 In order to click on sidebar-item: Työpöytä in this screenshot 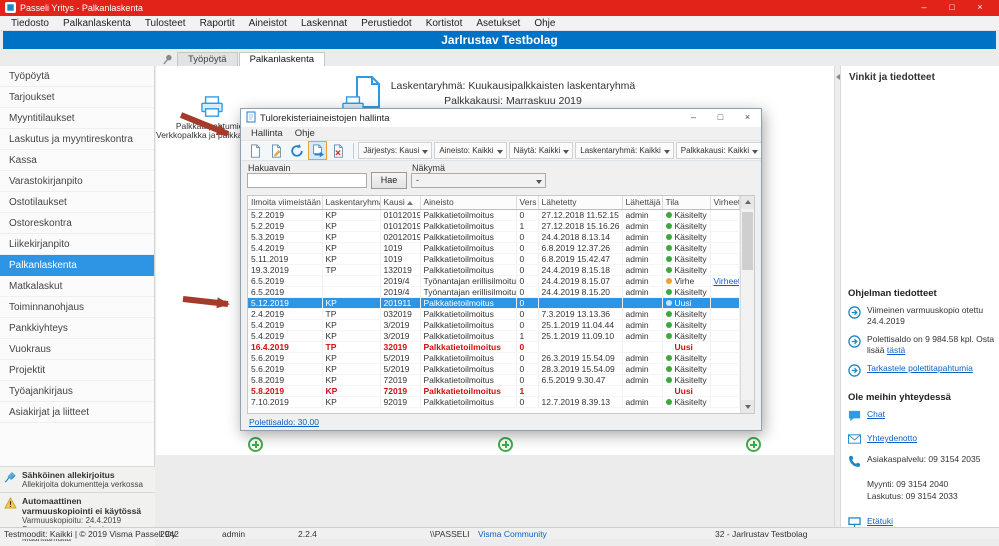, I will do `click(77, 76)`.